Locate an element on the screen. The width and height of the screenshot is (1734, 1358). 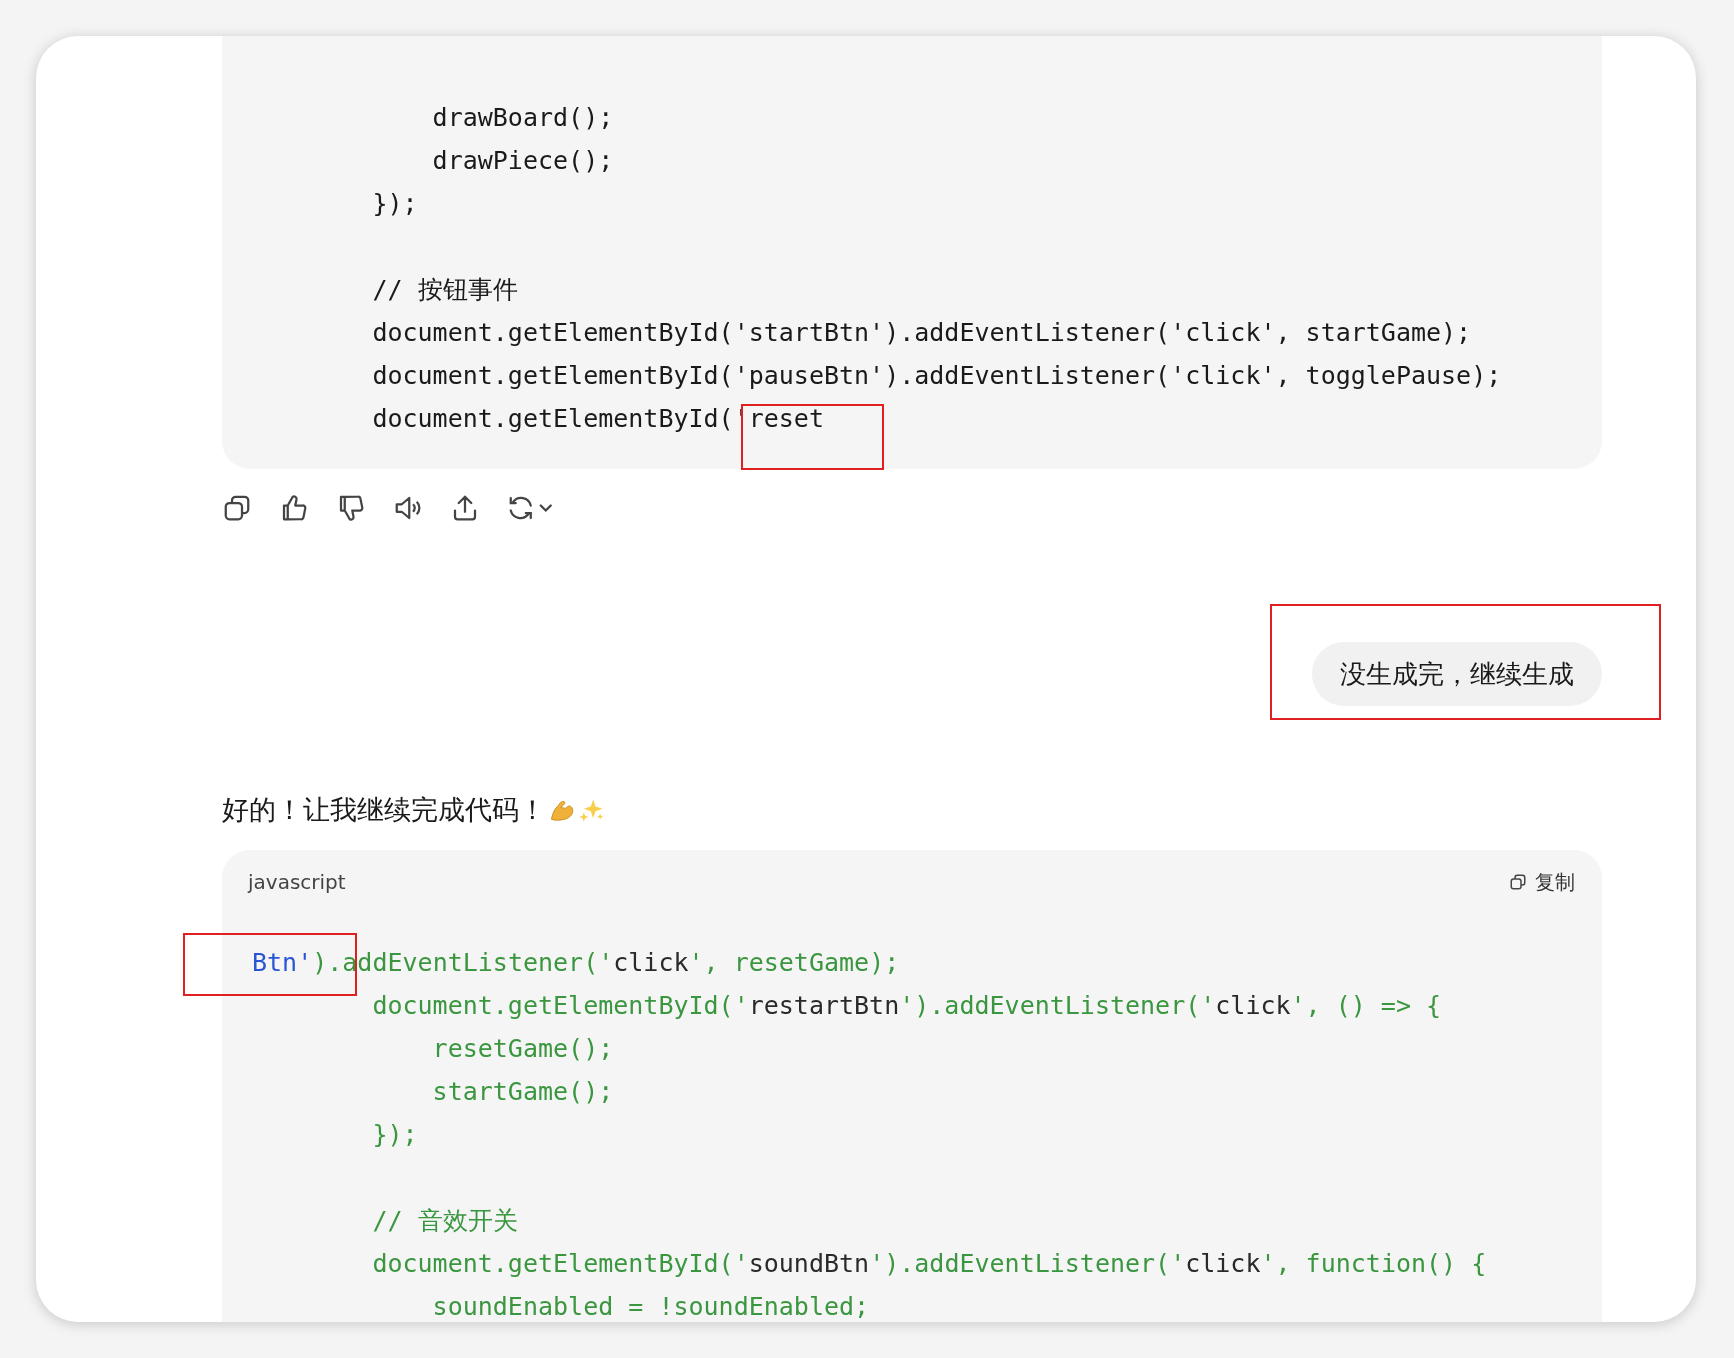
code-line: document.getElementById('soundBtn').addEventListener('click', function() { is located at coordinates (929, 1264).